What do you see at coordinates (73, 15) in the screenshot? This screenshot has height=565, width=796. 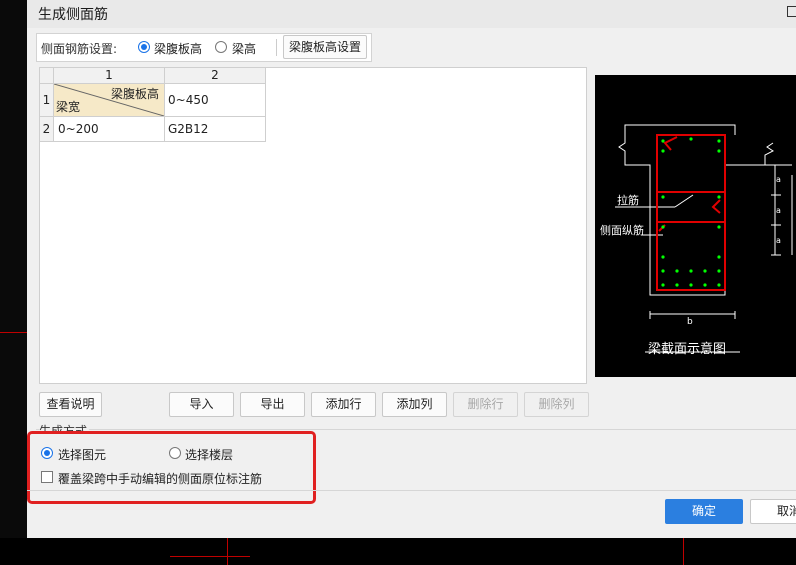 I see `dialog-title: 生成侧面筋` at bounding box center [73, 15].